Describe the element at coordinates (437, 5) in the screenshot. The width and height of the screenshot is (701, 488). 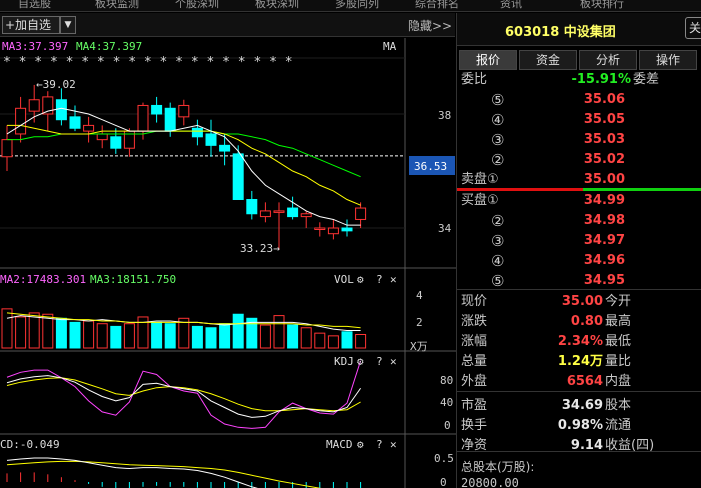
I see `menu-item: 综合排名` at that location.